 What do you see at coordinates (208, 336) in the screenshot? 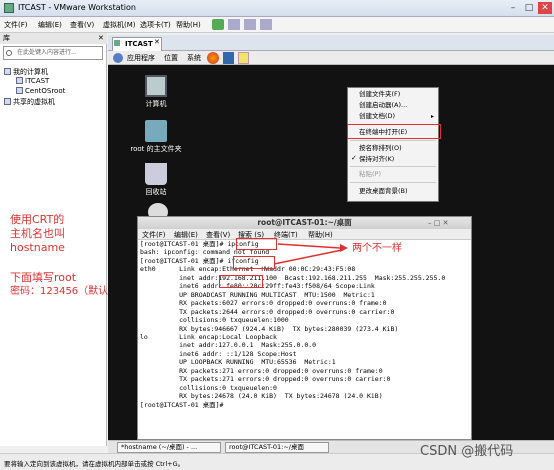
I see `terminal-line: lo Link encap:Local Loopback` at bounding box center [208, 336].